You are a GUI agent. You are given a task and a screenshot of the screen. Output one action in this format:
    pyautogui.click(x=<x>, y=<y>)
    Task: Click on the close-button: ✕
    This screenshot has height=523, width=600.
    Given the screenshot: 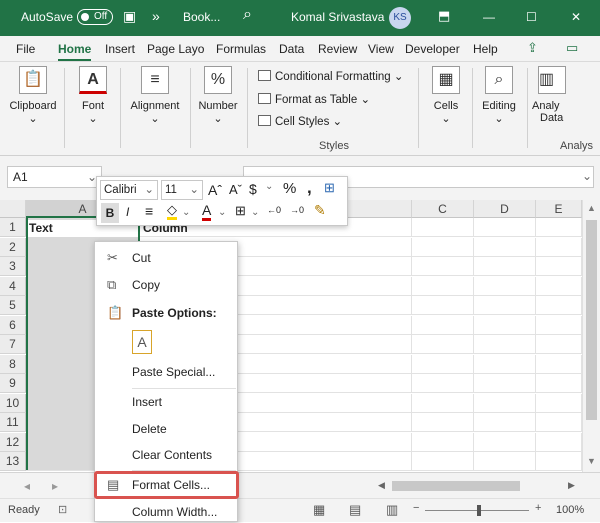 What is the action you would take?
    pyautogui.click(x=576, y=17)
    